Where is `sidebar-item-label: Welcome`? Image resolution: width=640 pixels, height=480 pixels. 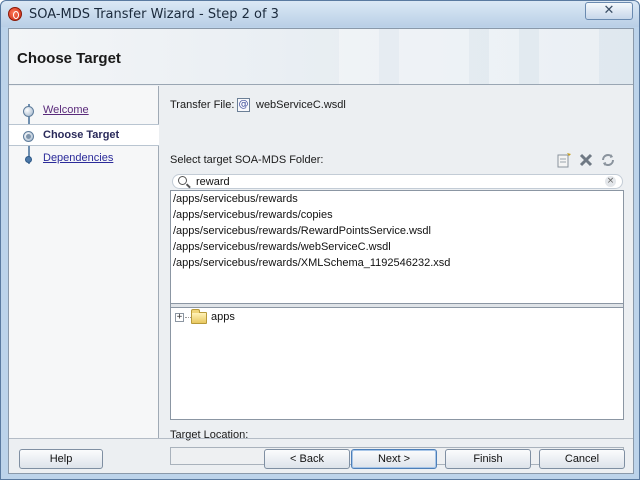
sidebar-item-label: Welcome is located at coordinates (66, 110).